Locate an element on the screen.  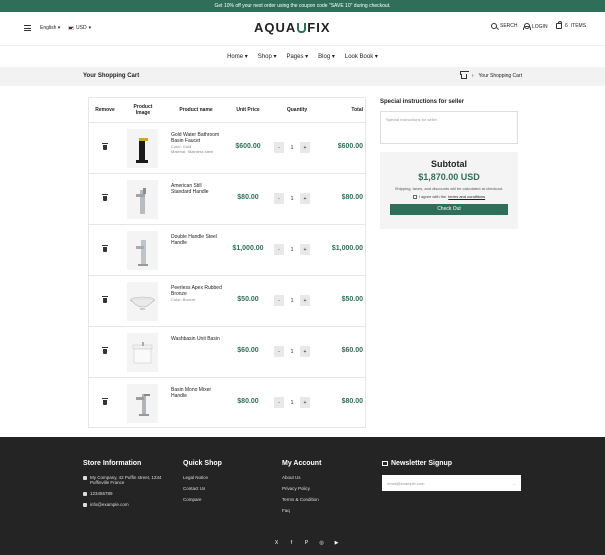
product-name: Double Handle Steel Handle is located at coordinates (197, 240).